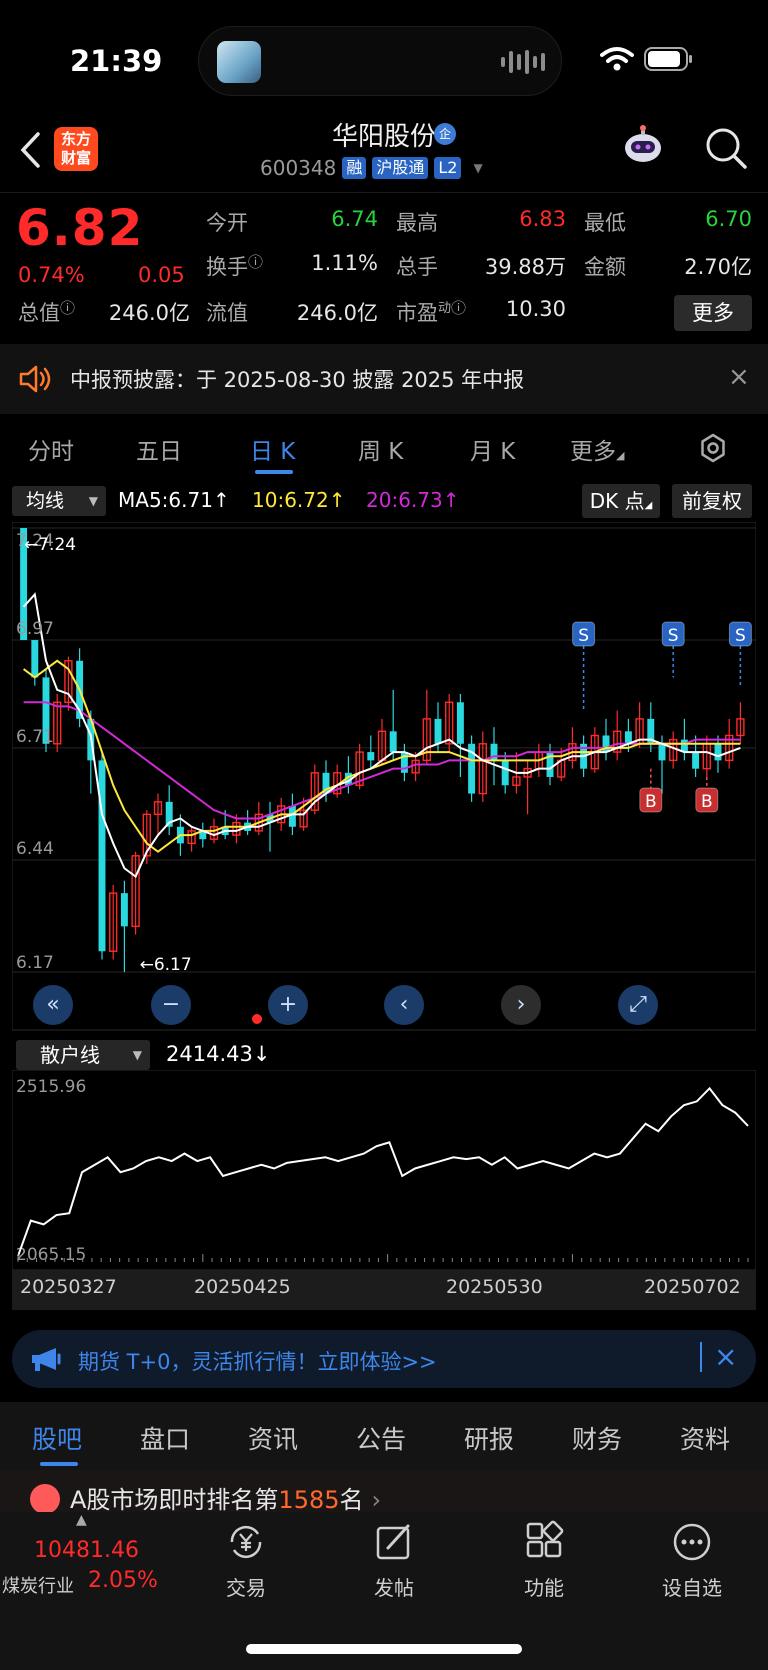  What do you see at coordinates (376, 1500) in the screenshot?
I see `chevron-right-icon: ›` at bounding box center [376, 1500].